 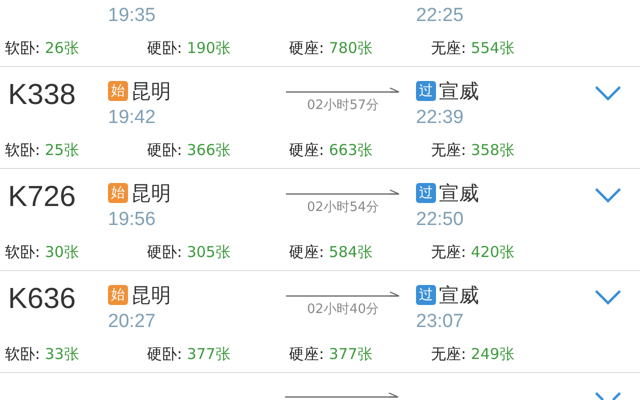 What do you see at coordinates (440, 16) in the screenshot?
I see `time-label: 22:25` at bounding box center [440, 16].